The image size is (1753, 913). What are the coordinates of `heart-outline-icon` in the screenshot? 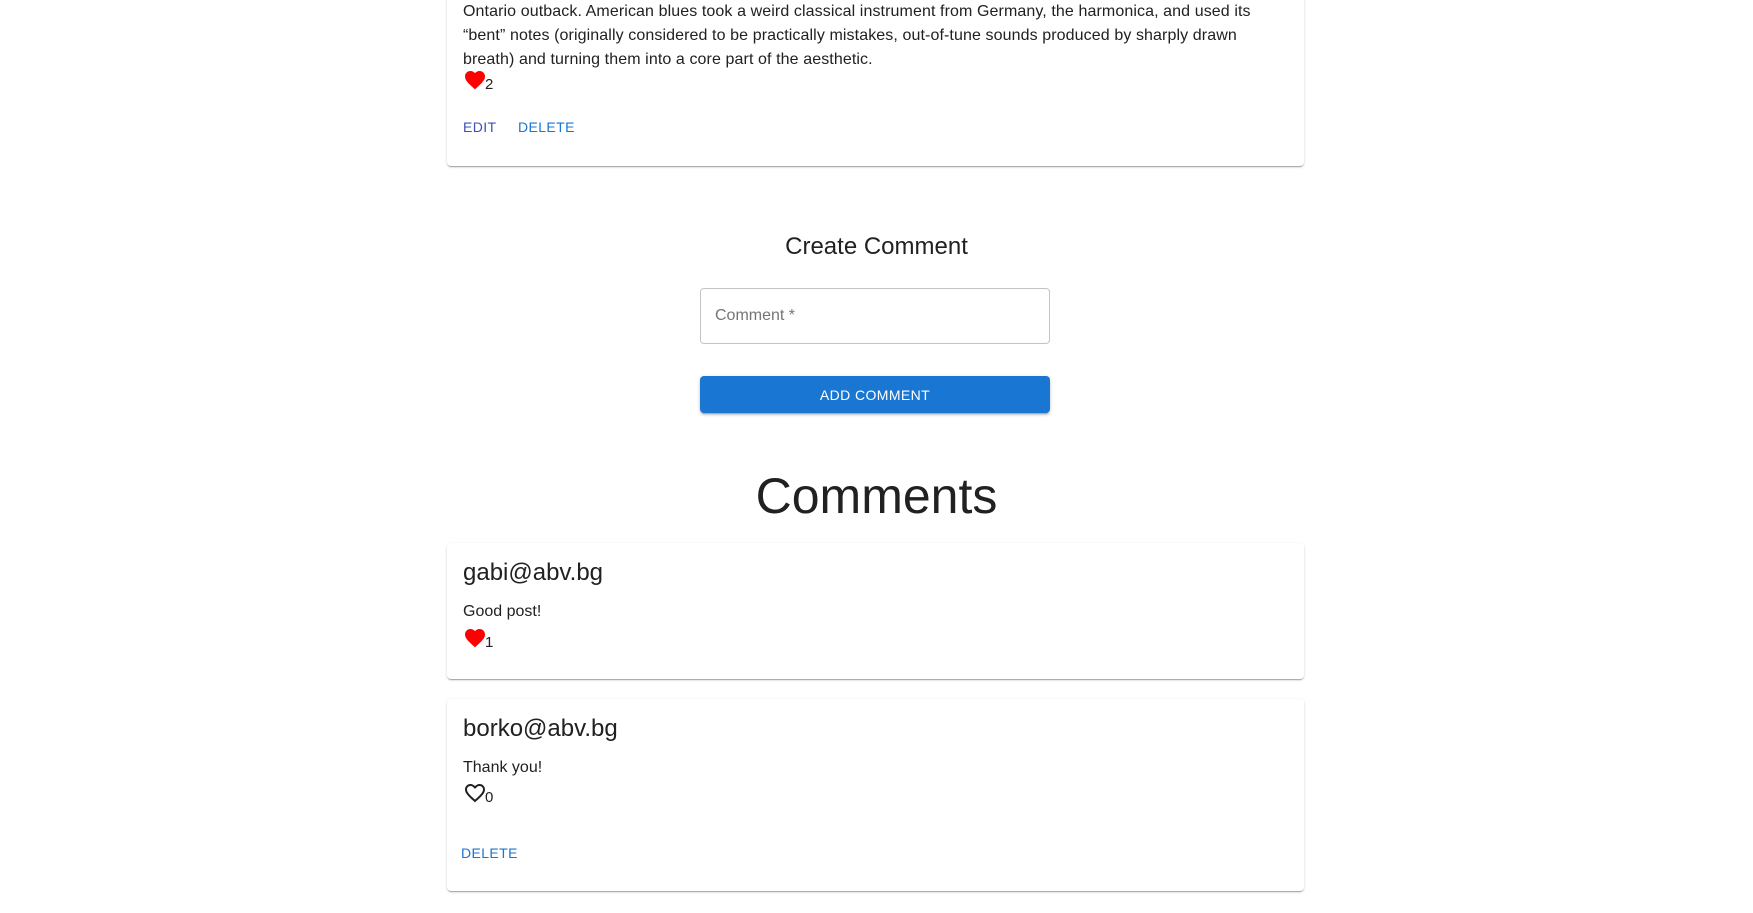 It's located at (475, 793).